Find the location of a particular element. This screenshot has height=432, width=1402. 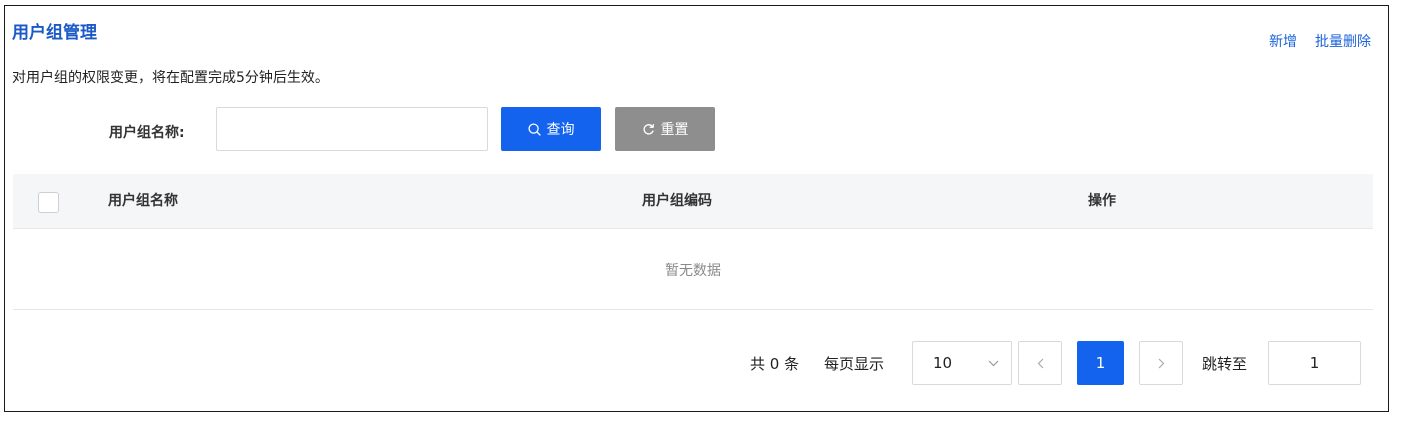

add-link: 新增 is located at coordinates (1283, 42).